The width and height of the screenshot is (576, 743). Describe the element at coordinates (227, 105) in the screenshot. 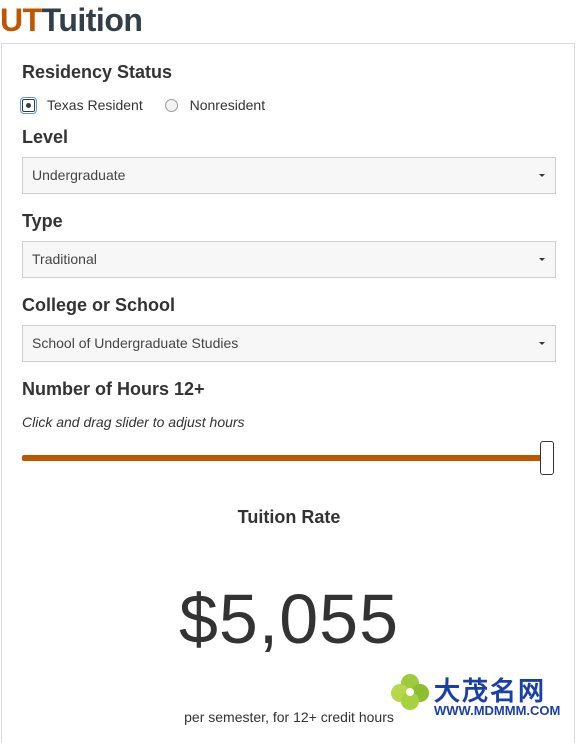

I see `radio-label-nonresident: Nonresident` at that location.